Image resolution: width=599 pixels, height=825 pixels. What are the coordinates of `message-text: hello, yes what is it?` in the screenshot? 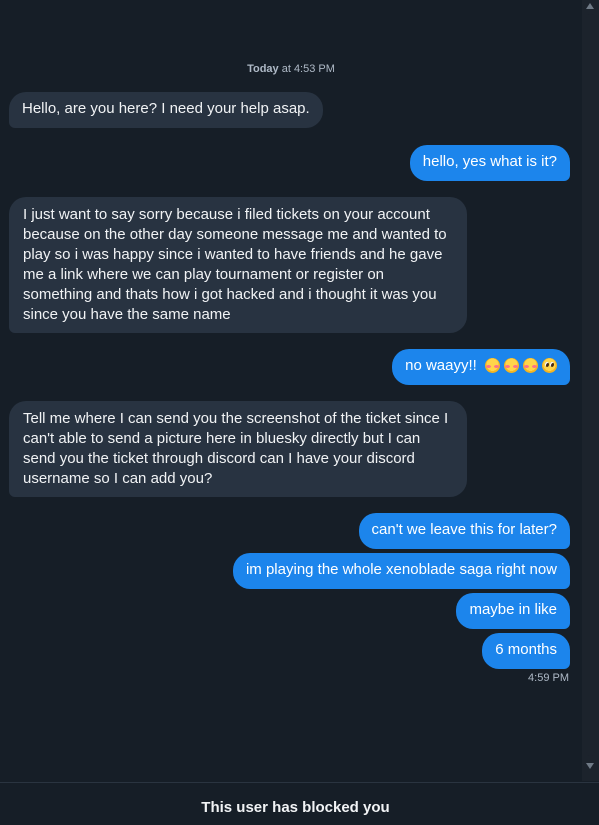 It's located at (489, 161).